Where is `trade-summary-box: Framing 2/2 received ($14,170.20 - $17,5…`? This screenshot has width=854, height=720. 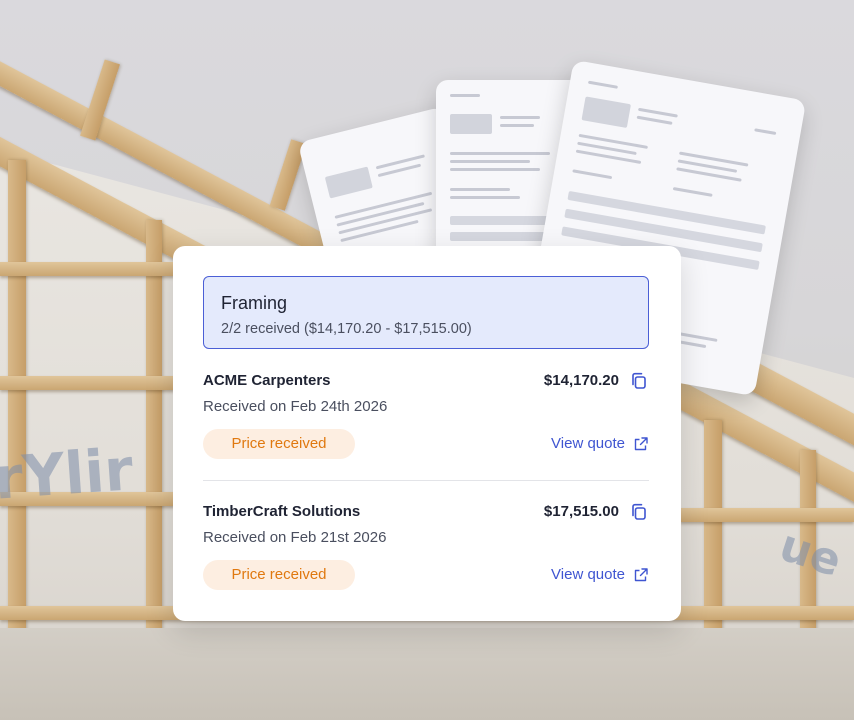 trade-summary-box: Framing 2/2 received ($14,170.20 - $17,5… is located at coordinates (426, 312).